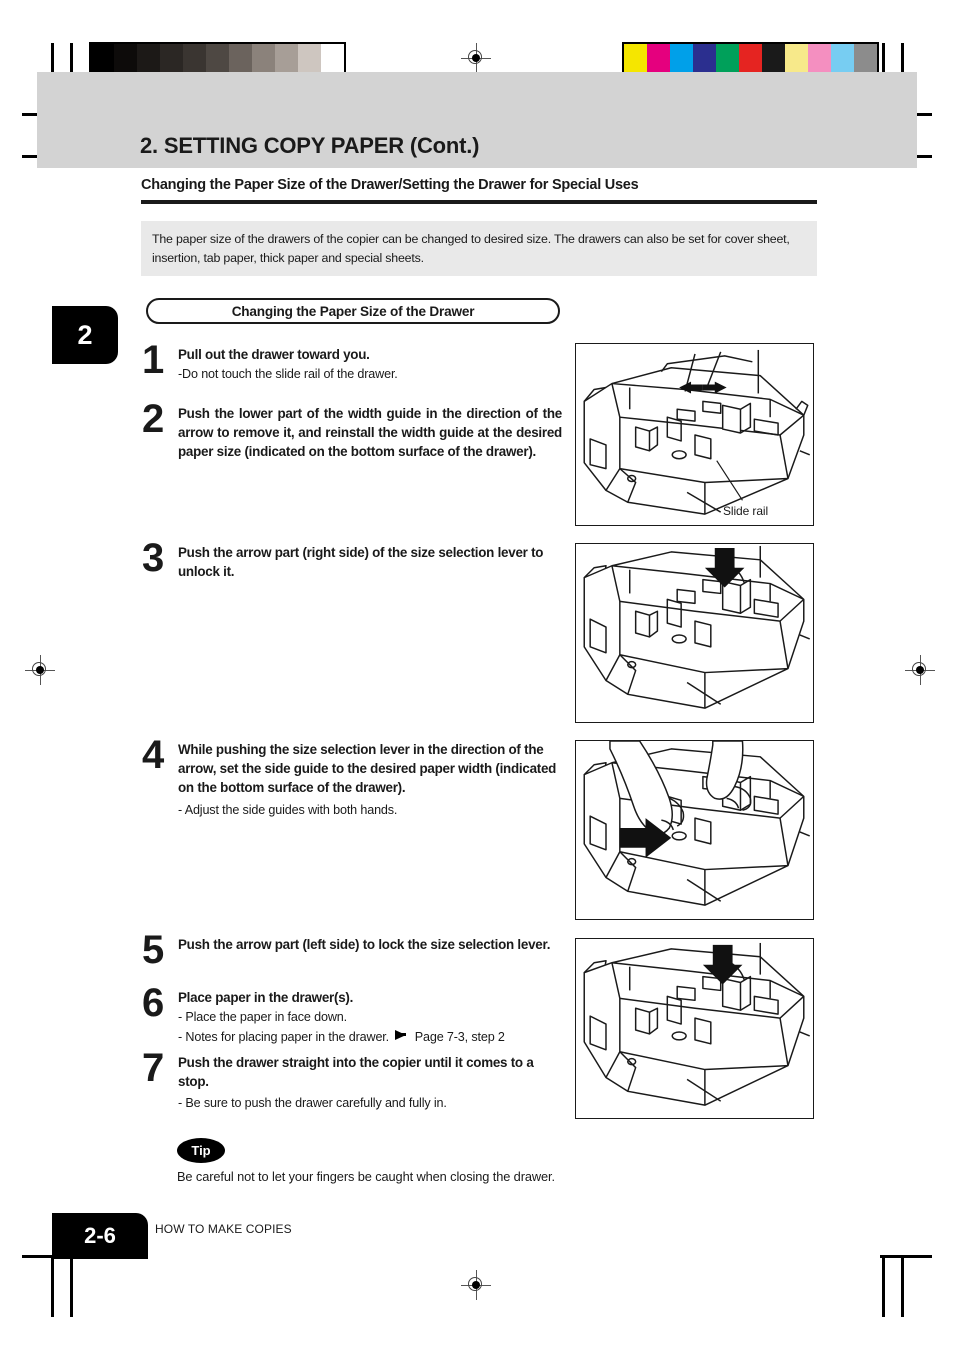 This screenshot has width=954, height=1351. What do you see at coordinates (401, 1034) in the screenshot?
I see `reference-arrow-icon` at bounding box center [401, 1034].